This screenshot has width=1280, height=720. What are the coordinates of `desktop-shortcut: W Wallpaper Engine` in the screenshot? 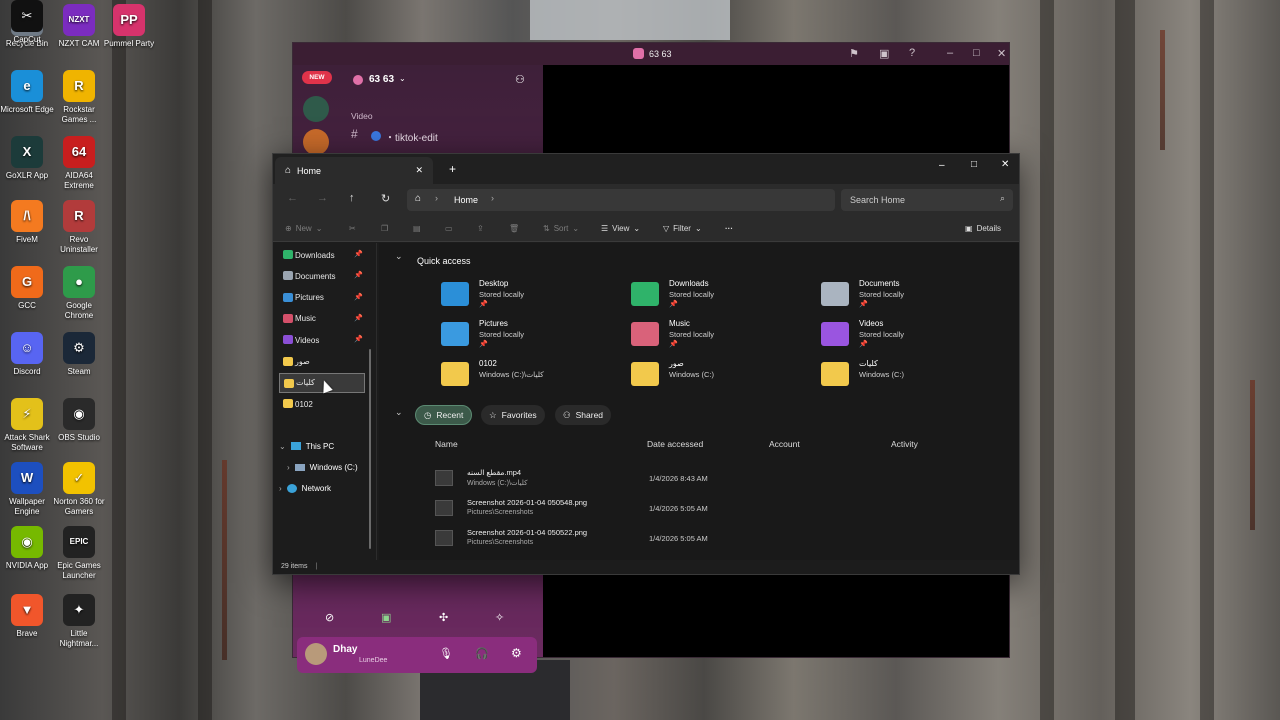 It's located at (27, 489).